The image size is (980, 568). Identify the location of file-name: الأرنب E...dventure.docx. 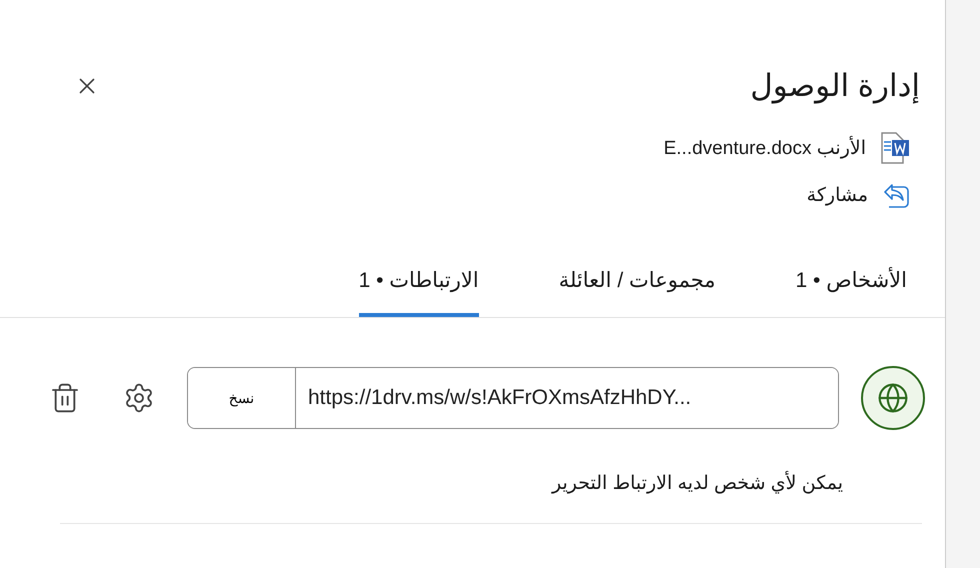
(765, 148).